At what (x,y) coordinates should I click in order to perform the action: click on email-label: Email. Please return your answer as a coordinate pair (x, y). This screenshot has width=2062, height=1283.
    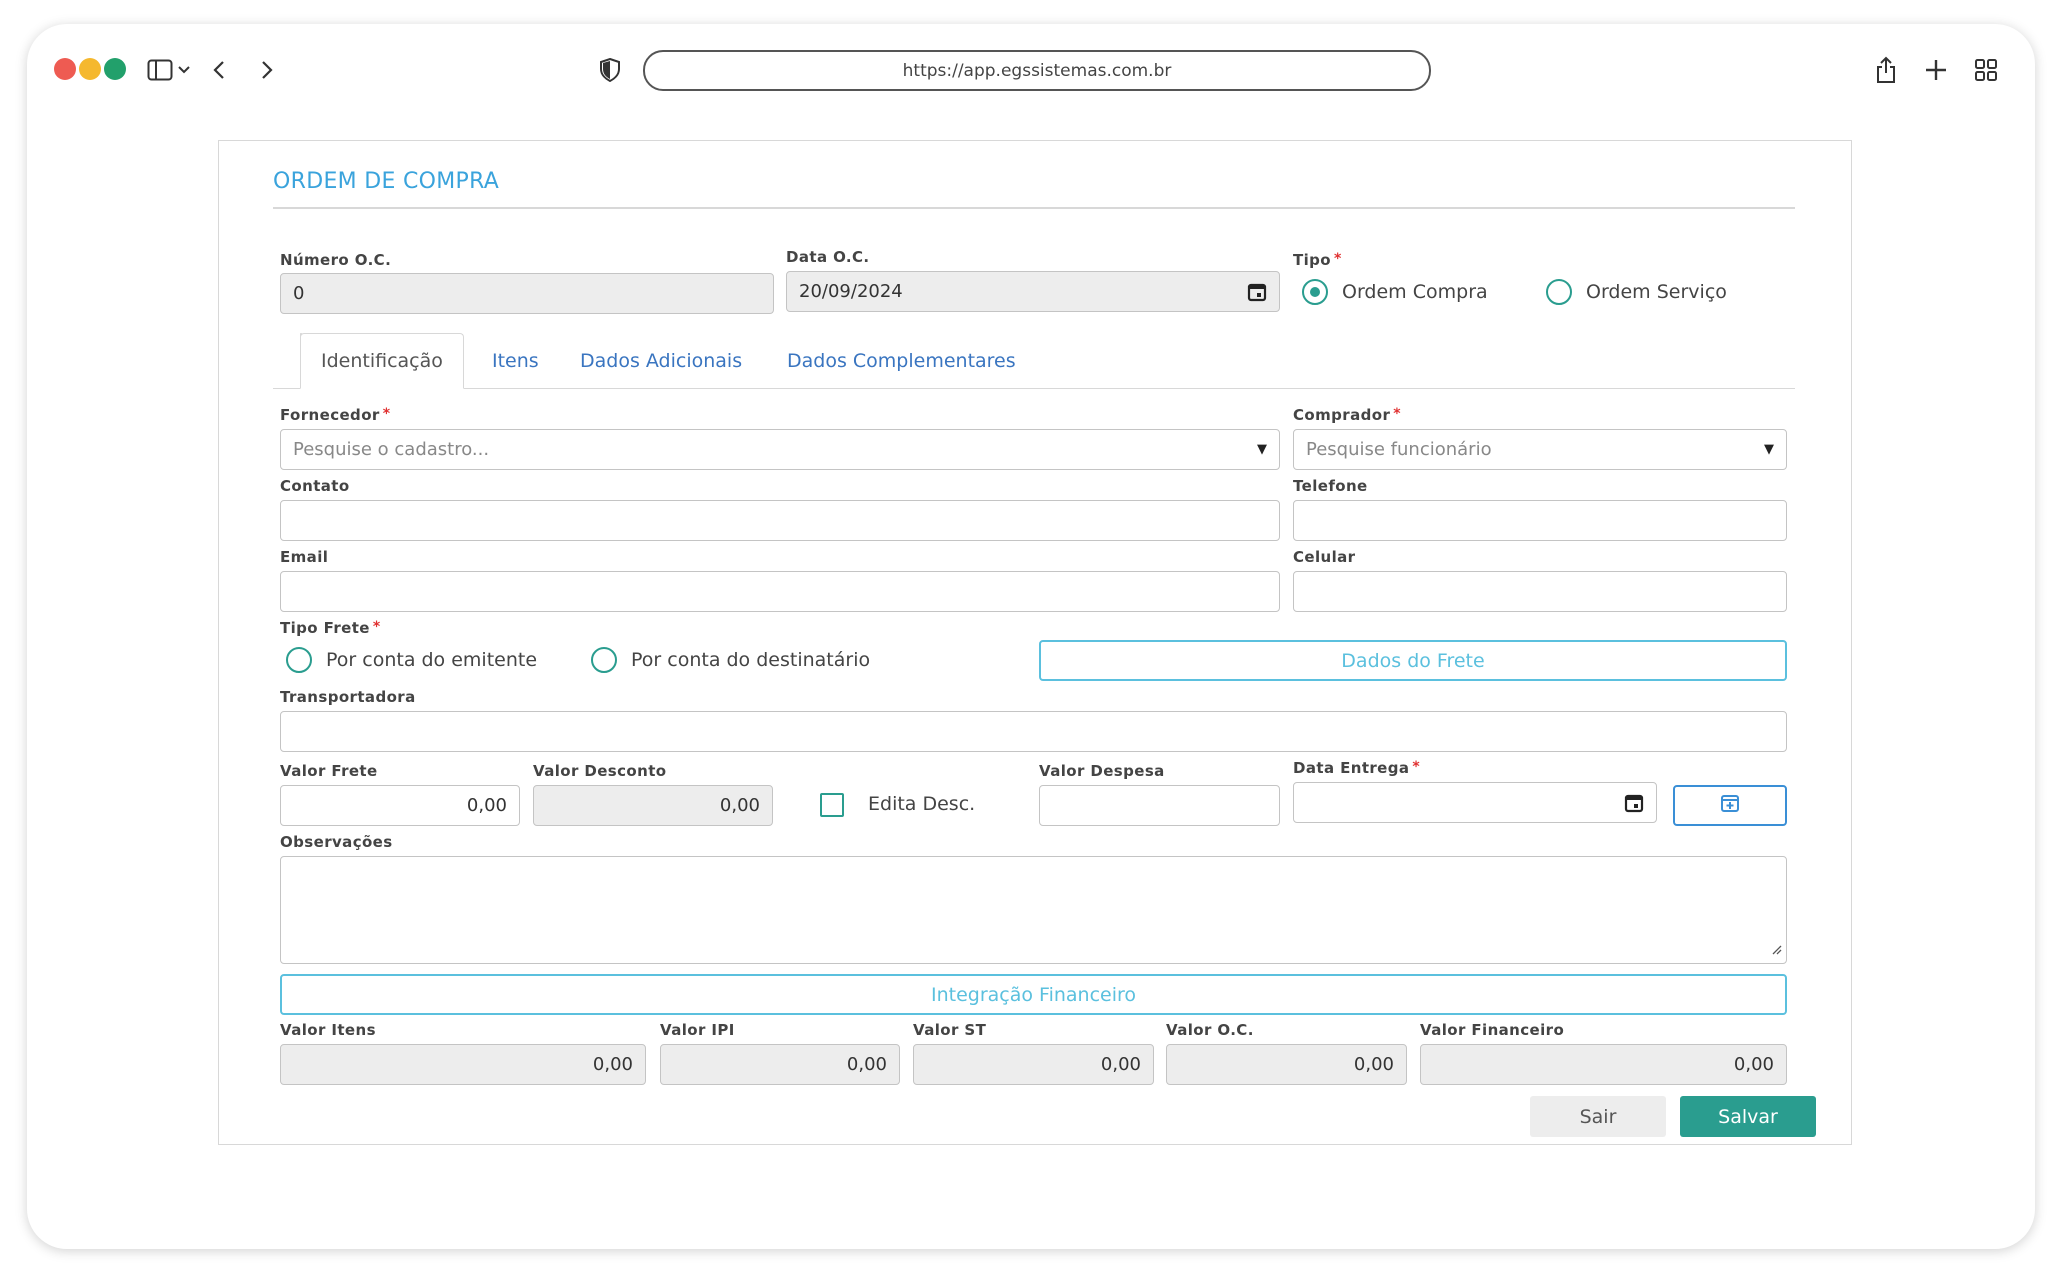
    Looking at the image, I should click on (304, 557).